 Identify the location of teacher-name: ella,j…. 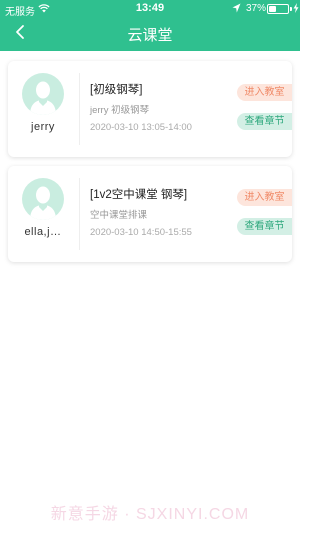
(43, 232).